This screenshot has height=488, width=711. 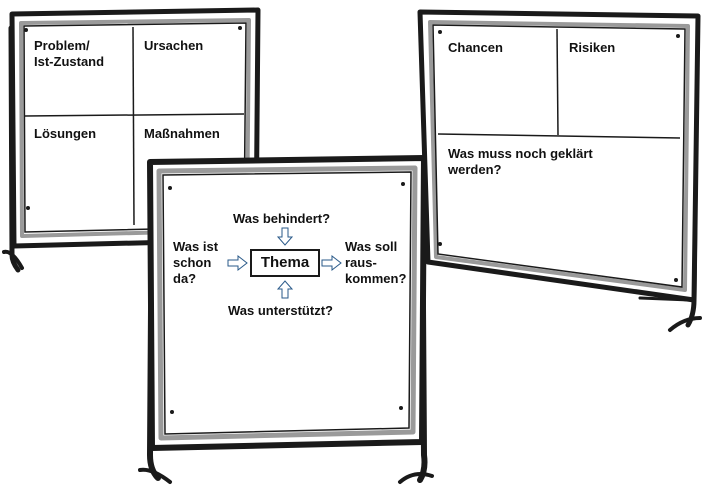 I want to click on left-board-label-problem: Problem/ Ist-Zustand, so click(x=69, y=53).